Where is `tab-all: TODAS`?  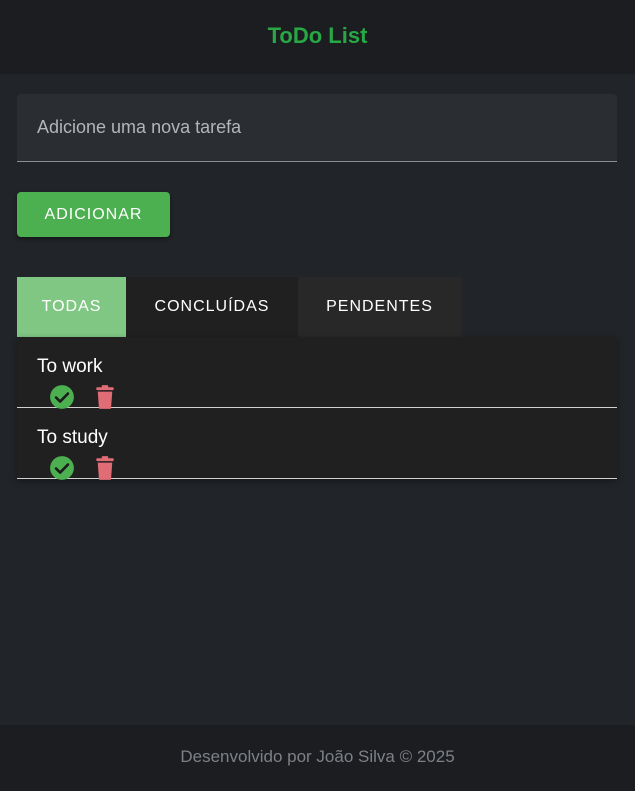 tab-all: TODAS is located at coordinates (71, 307).